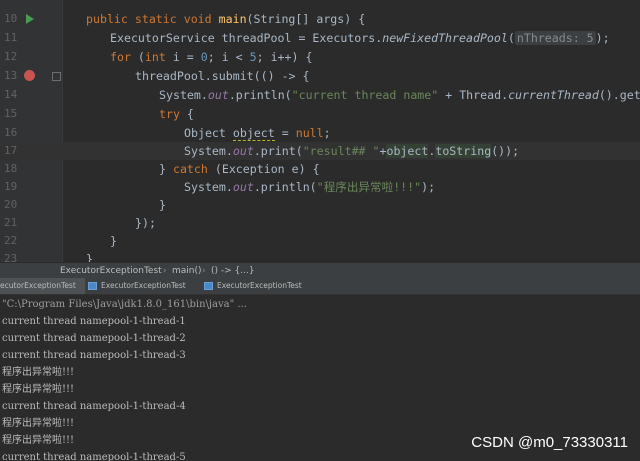  Describe the element at coordinates (11, 132) in the screenshot. I see `line-number: 16` at that location.